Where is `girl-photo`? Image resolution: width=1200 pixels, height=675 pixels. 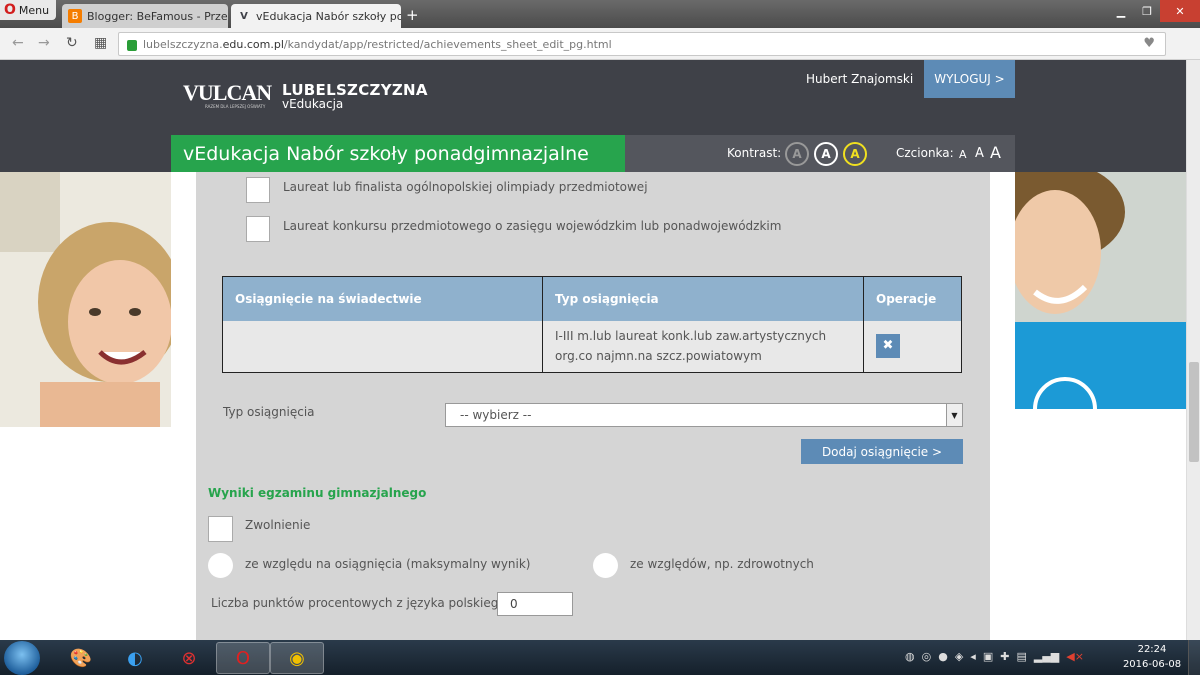
girl-photo is located at coordinates (85, 299).